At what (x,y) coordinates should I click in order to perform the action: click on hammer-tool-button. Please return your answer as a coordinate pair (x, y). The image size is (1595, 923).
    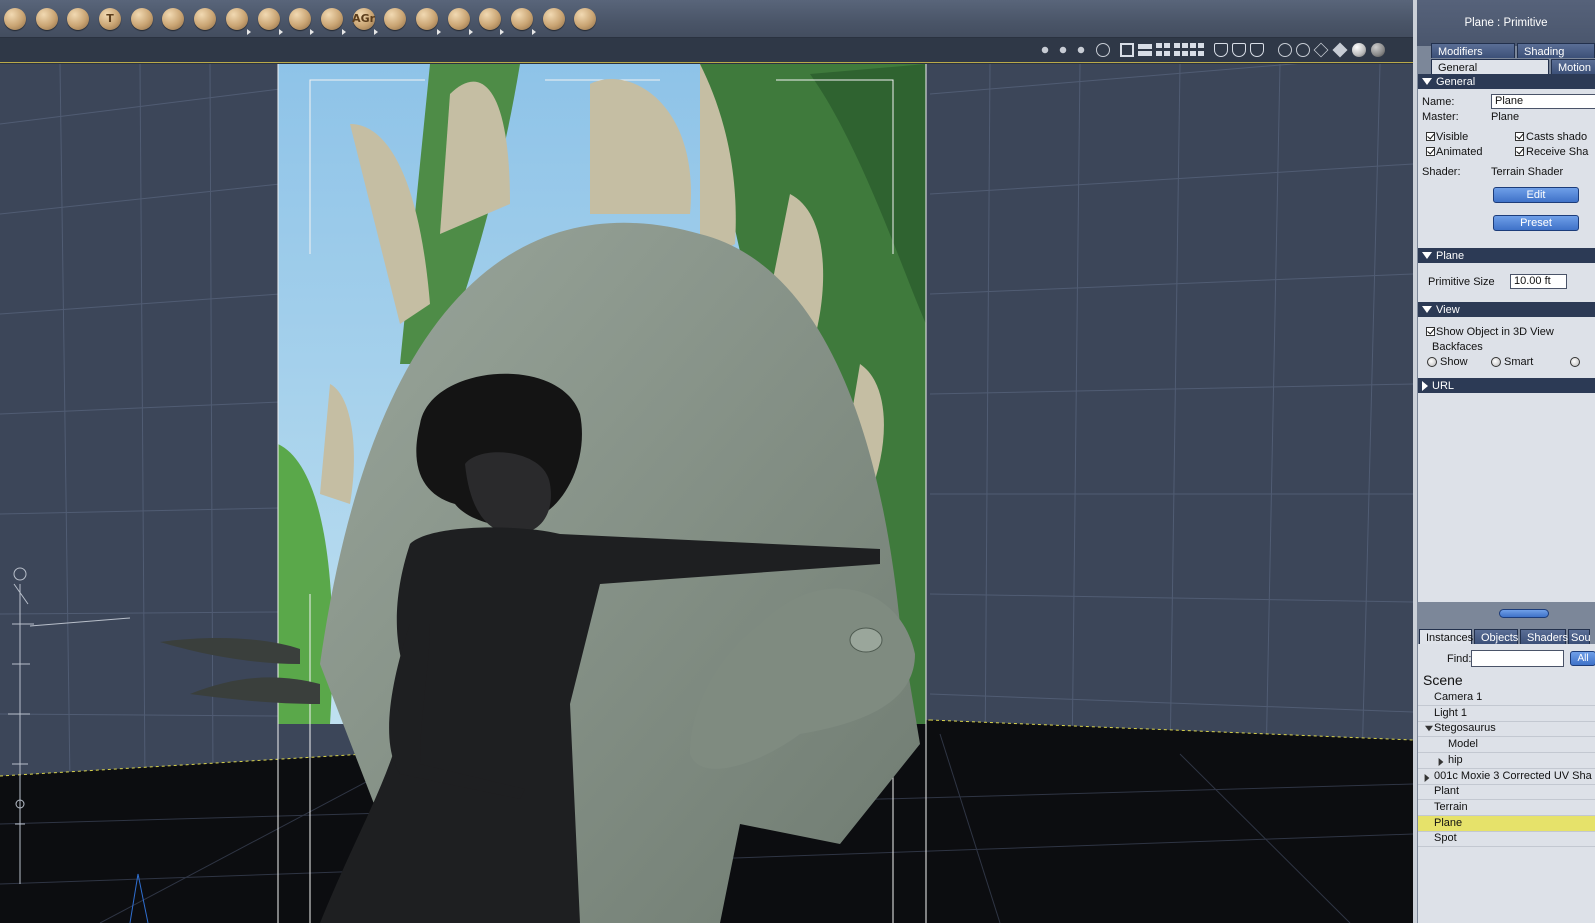
    Looking at the image, I should click on (459, 20).